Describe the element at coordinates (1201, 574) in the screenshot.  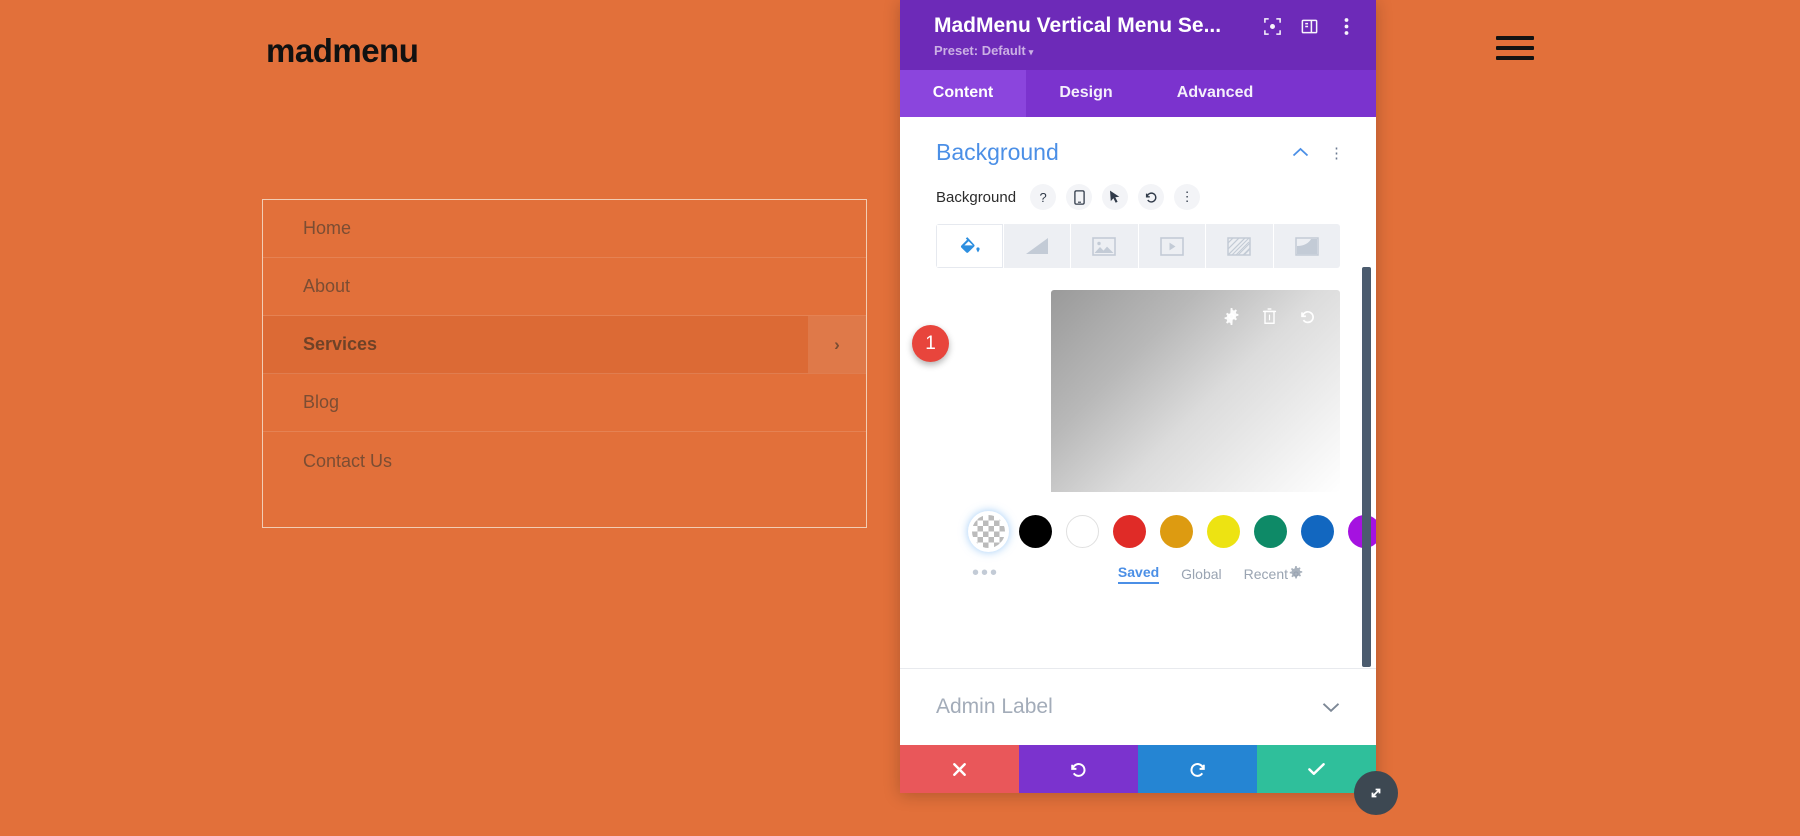
I see `color-source-tab-global: Global` at that location.